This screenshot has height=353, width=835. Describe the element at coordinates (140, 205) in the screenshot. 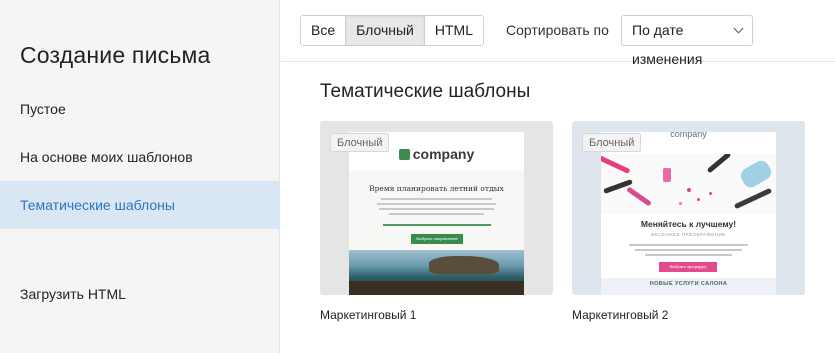

I see `sidebar-item-thematic-templates: Тематические шаблоны` at that location.